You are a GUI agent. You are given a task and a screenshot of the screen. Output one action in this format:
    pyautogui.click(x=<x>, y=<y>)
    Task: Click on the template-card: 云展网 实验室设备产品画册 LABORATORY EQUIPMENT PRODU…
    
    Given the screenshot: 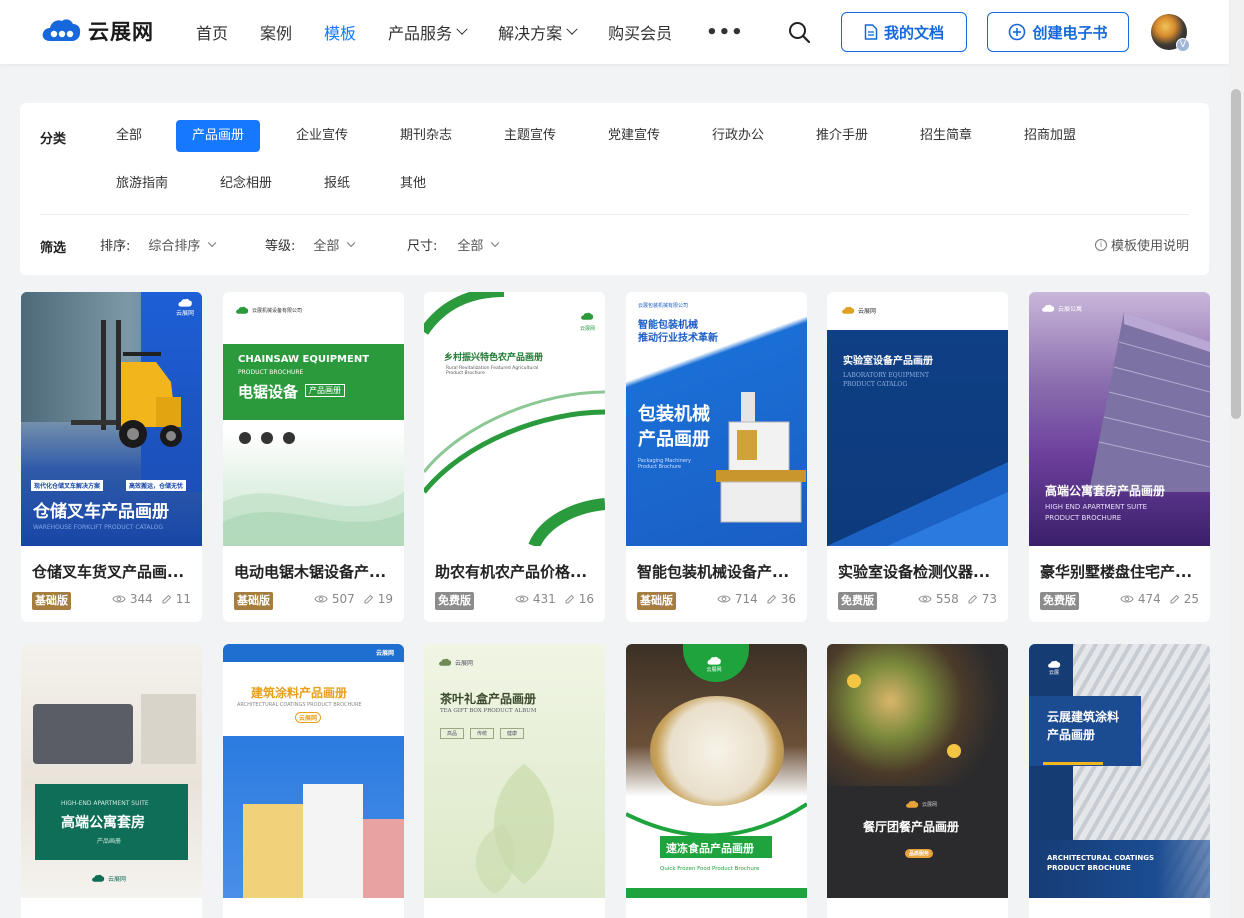 What is the action you would take?
    pyautogui.click(x=917, y=457)
    